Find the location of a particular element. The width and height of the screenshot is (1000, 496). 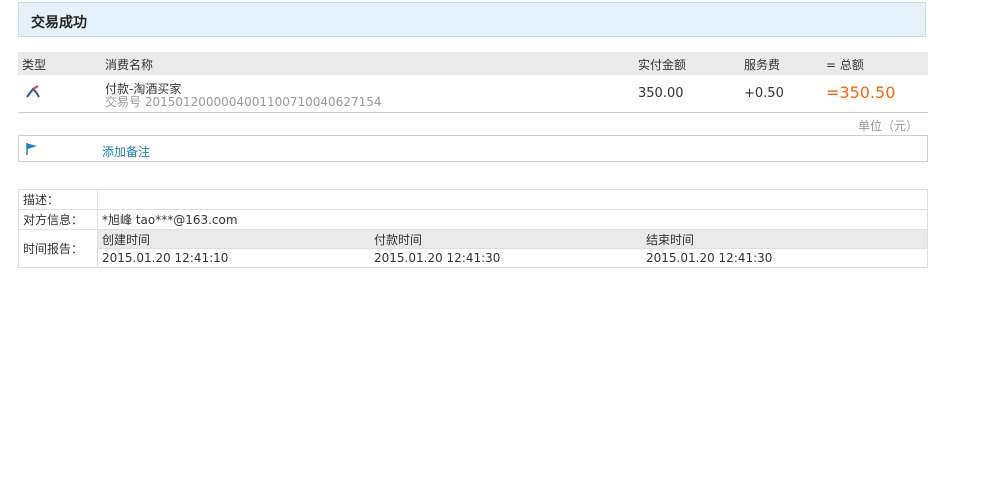

trade-number: 交易号 2015012000004001100710040627154 is located at coordinates (243, 102).